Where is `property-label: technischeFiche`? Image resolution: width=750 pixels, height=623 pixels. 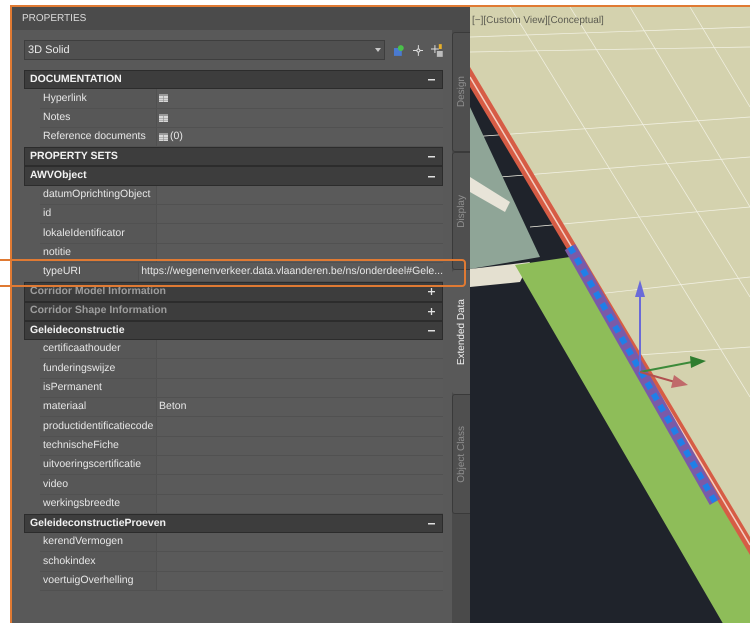 property-label: technischeFiche is located at coordinates (98, 445).